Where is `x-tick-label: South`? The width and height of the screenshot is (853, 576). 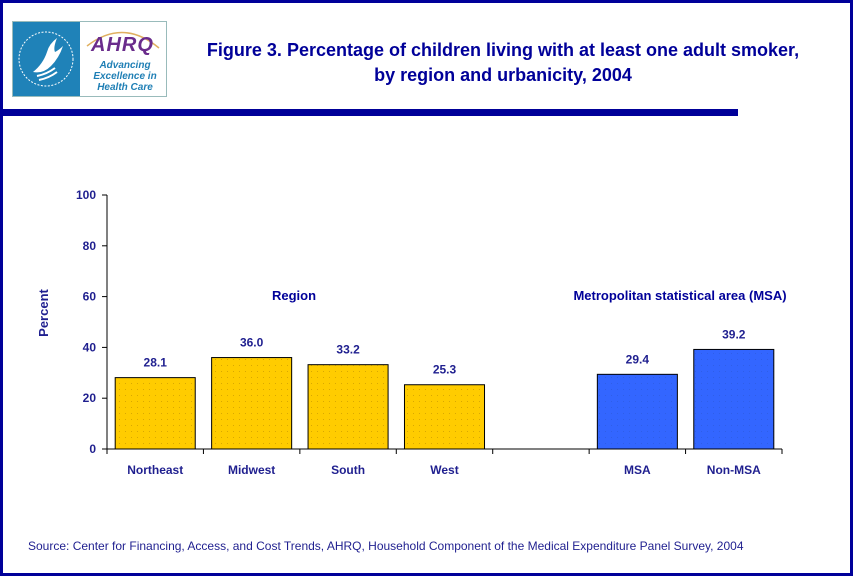
x-tick-label: South is located at coordinates (348, 470).